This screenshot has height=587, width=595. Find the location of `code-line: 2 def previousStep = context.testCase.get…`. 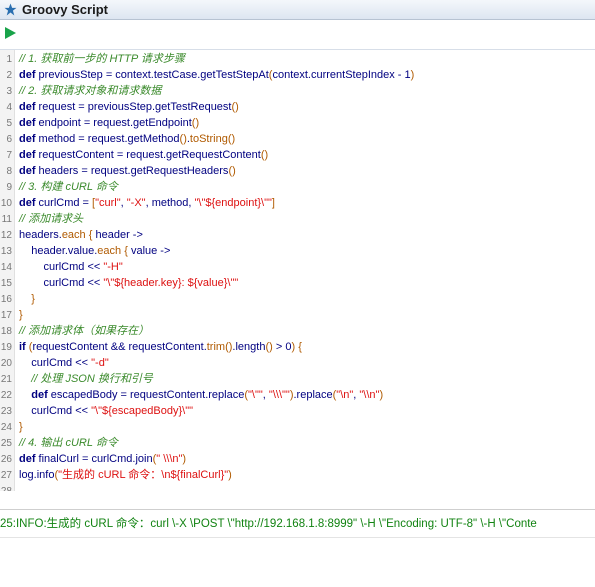

code-line: 2 def previousStep = context.testCase.get… is located at coordinates (207, 75).